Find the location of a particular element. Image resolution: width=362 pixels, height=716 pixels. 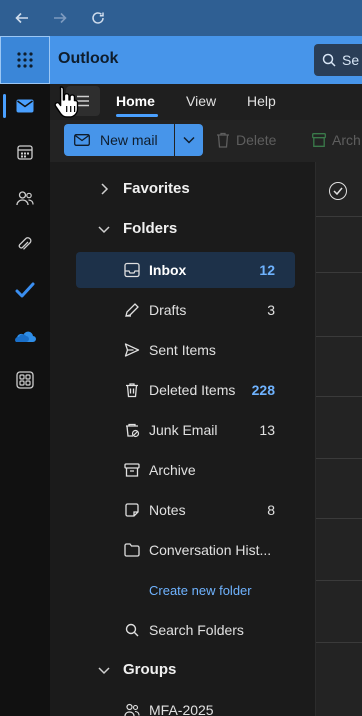

tab-help: Help is located at coordinates (261, 101).